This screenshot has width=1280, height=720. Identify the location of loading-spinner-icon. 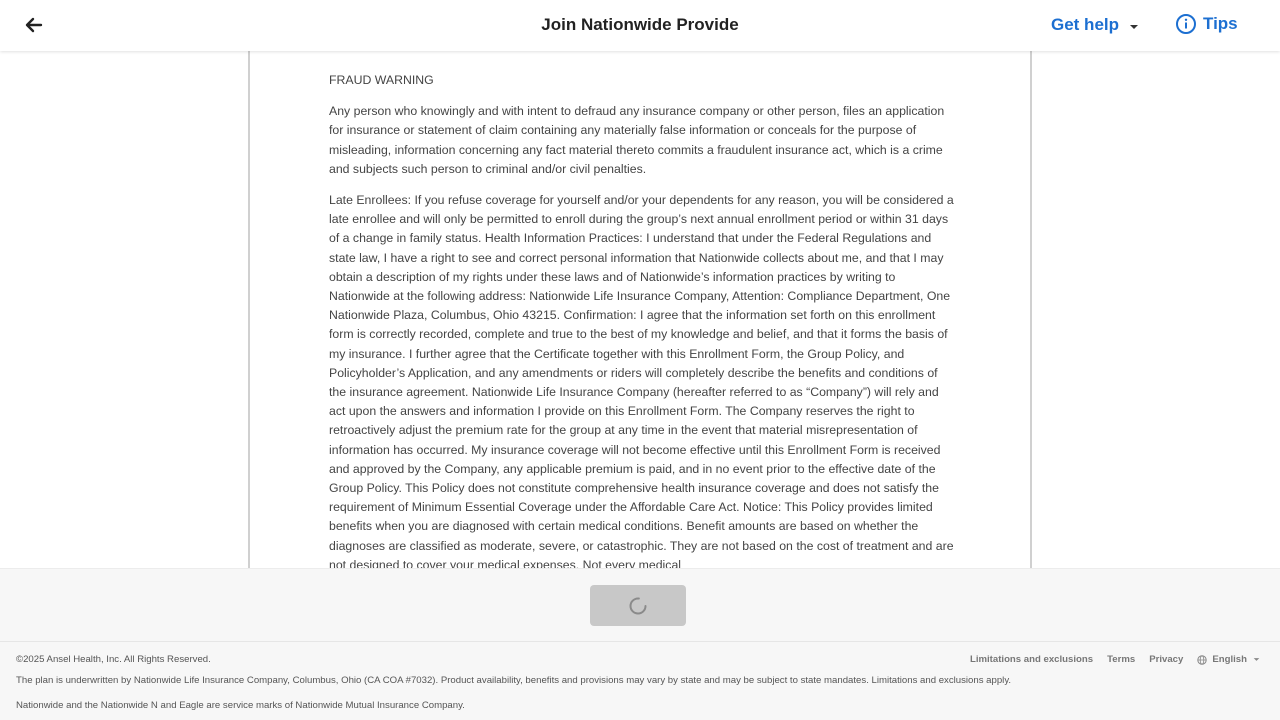
(638, 605).